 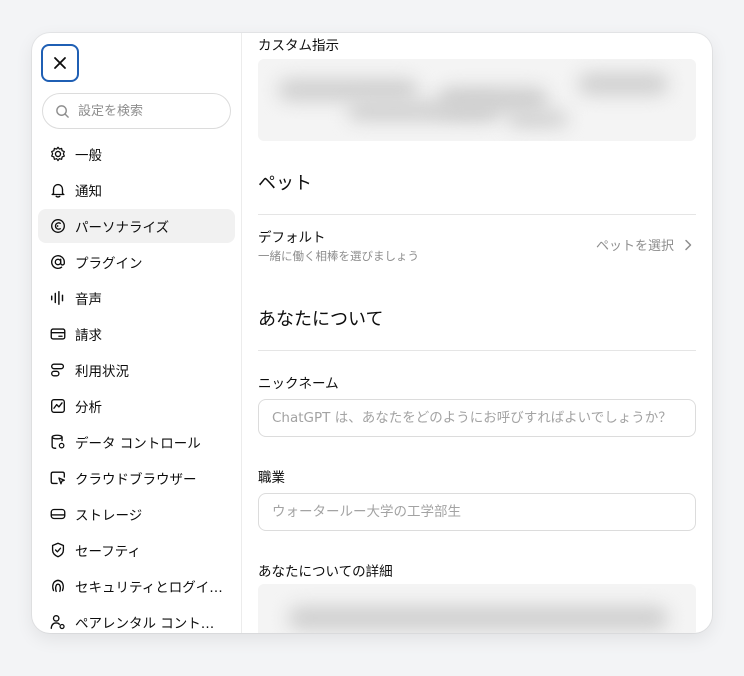 I want to click on pet-select-button: ペットを選択, so click(x=646, y=244).